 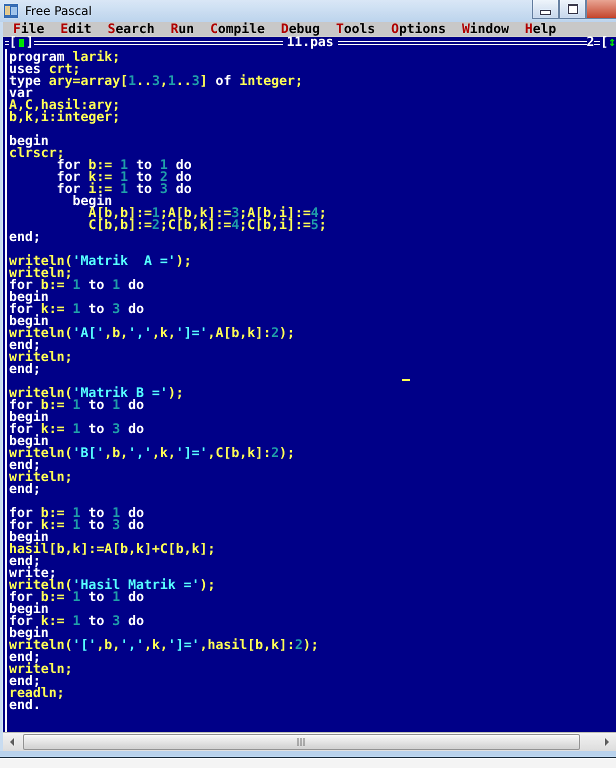 I want to click on menu-item: Run, so click(x=182, y=29).